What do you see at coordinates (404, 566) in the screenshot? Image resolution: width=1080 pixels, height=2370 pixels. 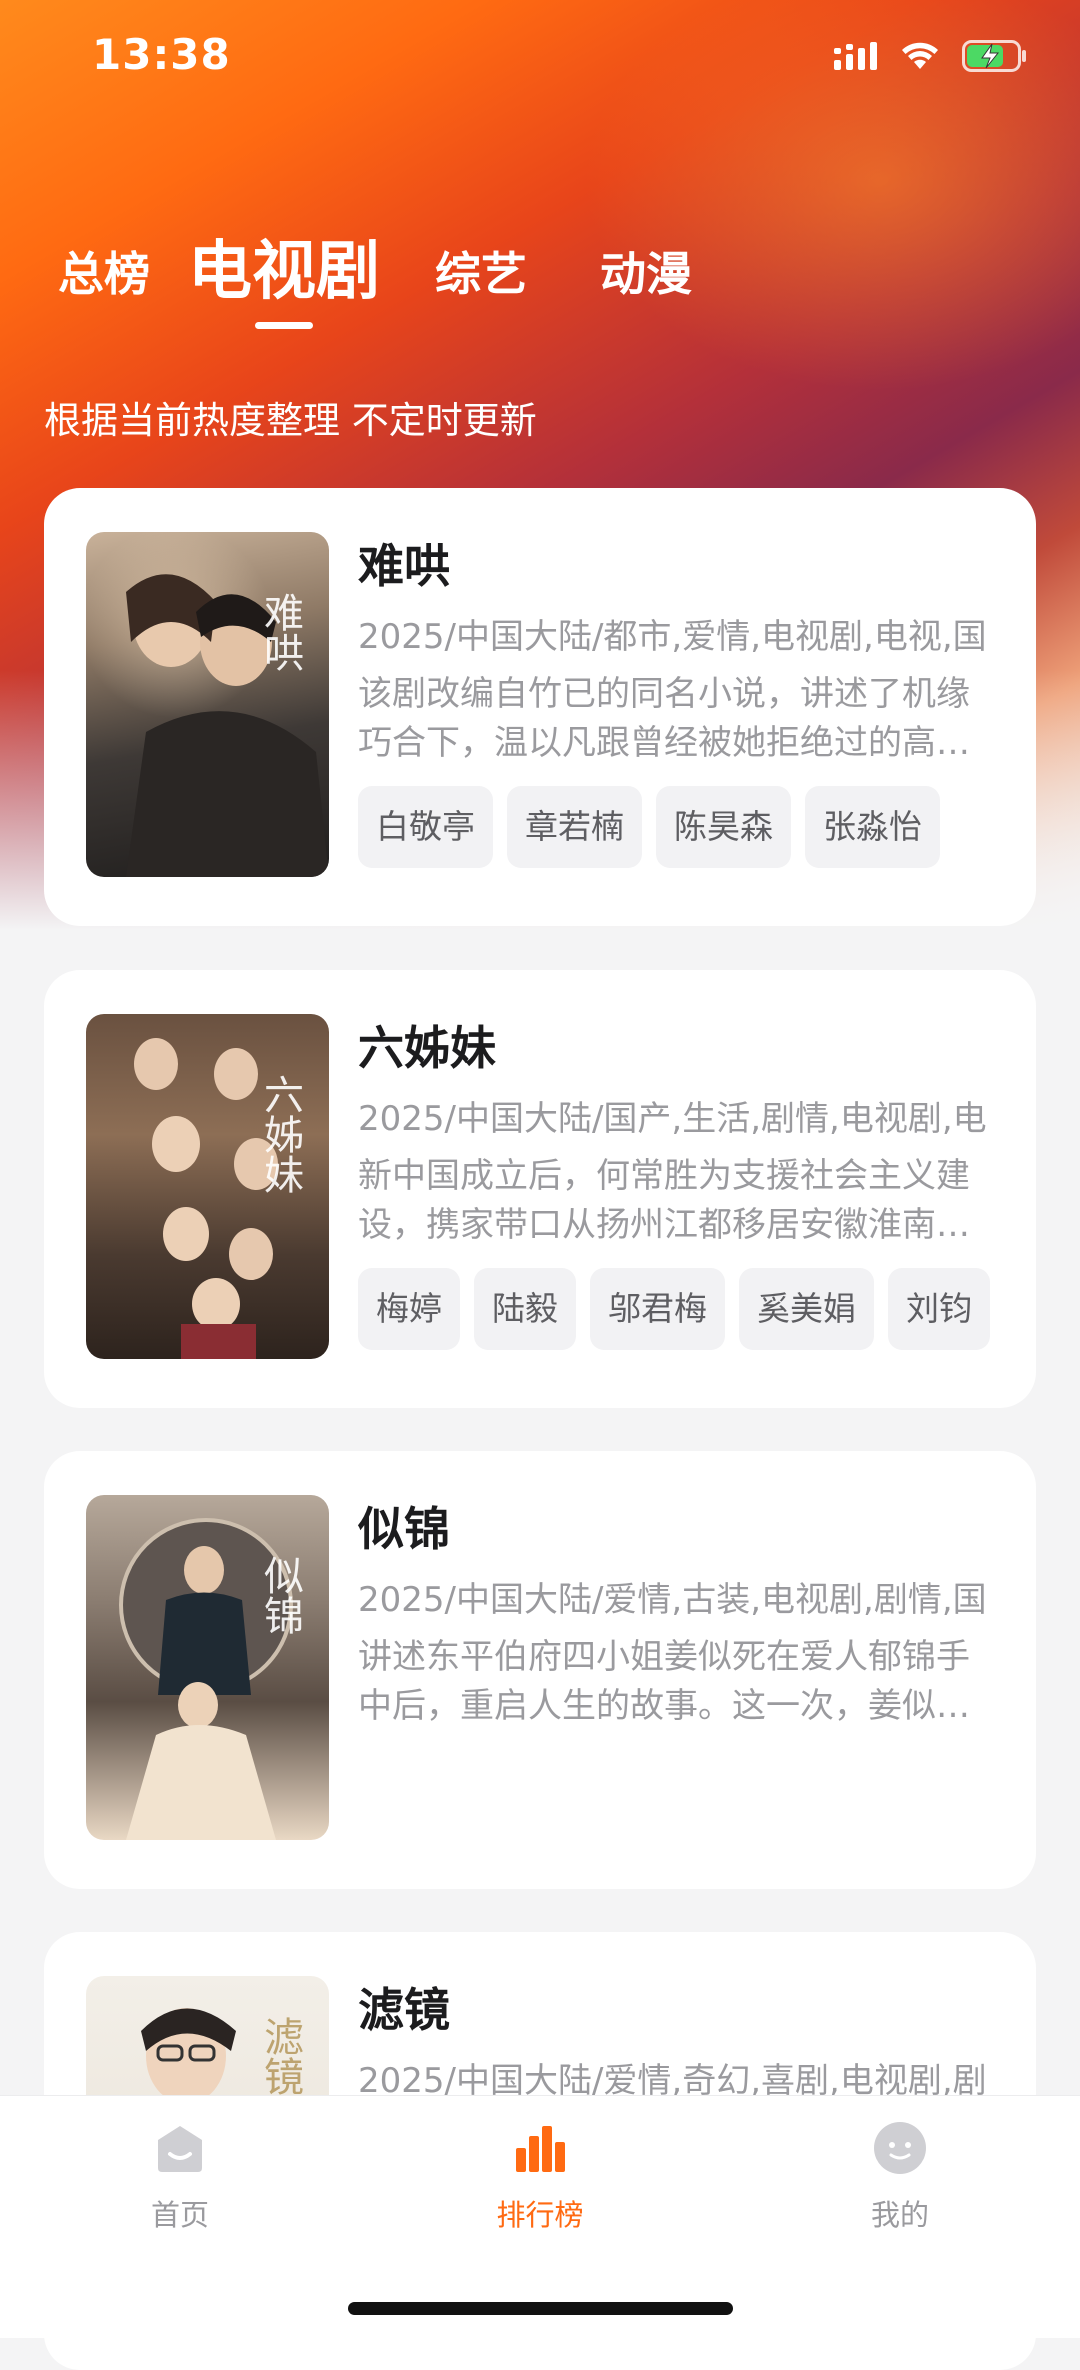 I see `show-title: 难哄` at bounding box center [404, 566].